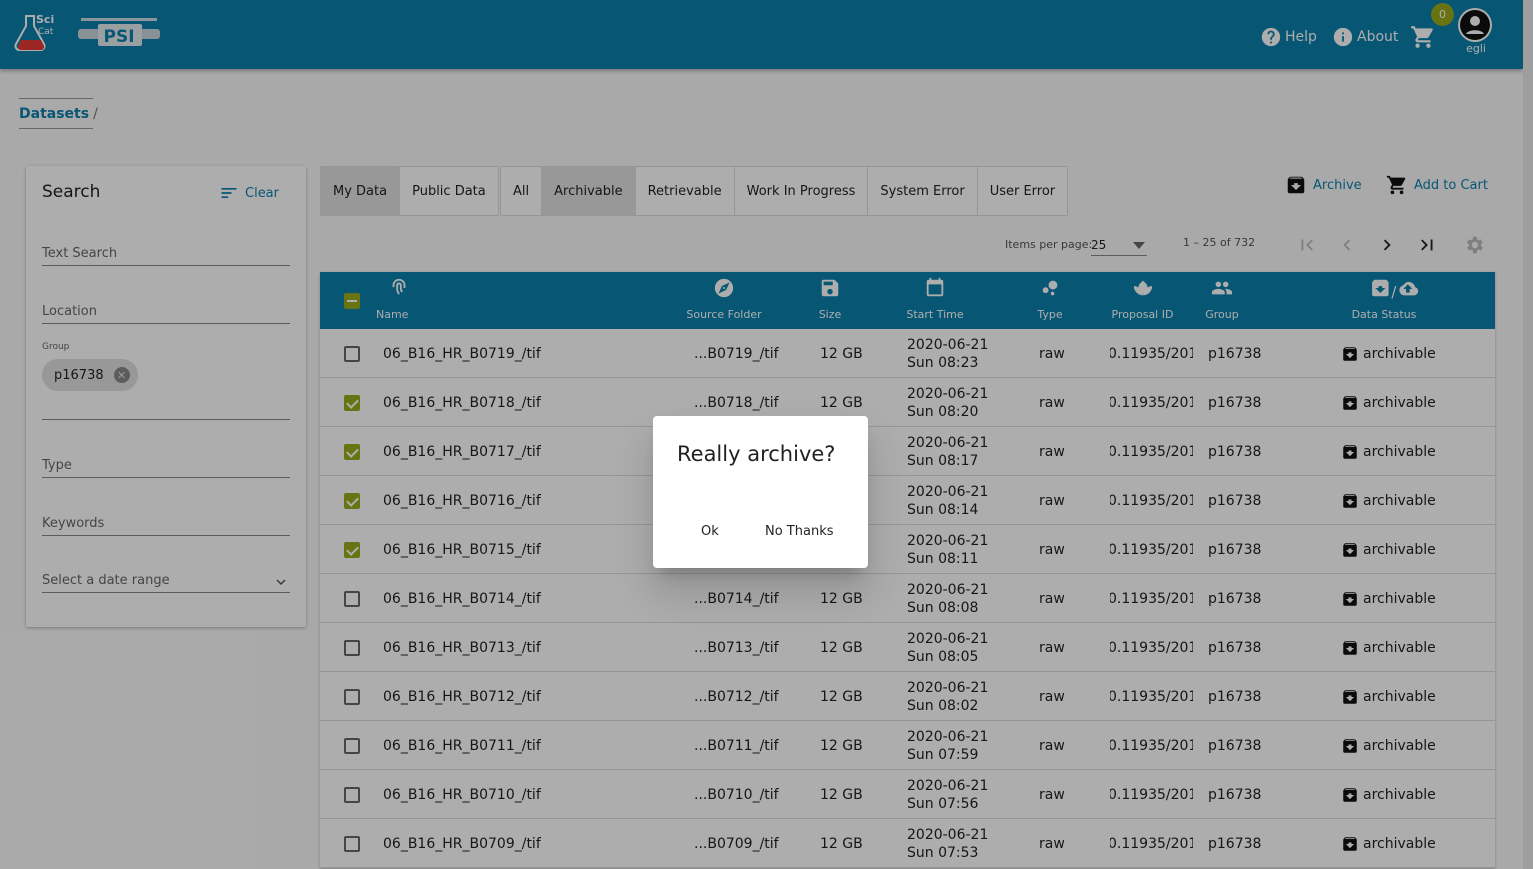 The height and width of the screenshot is (869, 1533). What do you see at coordinates (756, 454) in the screenshot?
I see `dialog-title: Really archive?` at bounding box center [756, 454].